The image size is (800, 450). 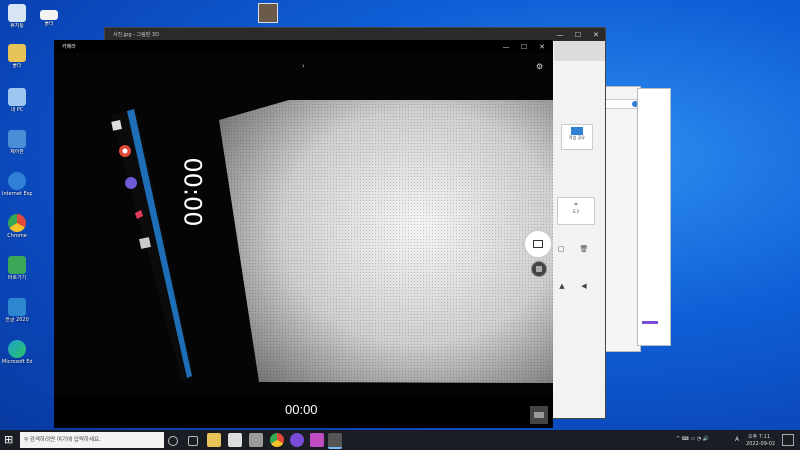 I want to click on flip-icon: ›, so click(x=303, y=66).